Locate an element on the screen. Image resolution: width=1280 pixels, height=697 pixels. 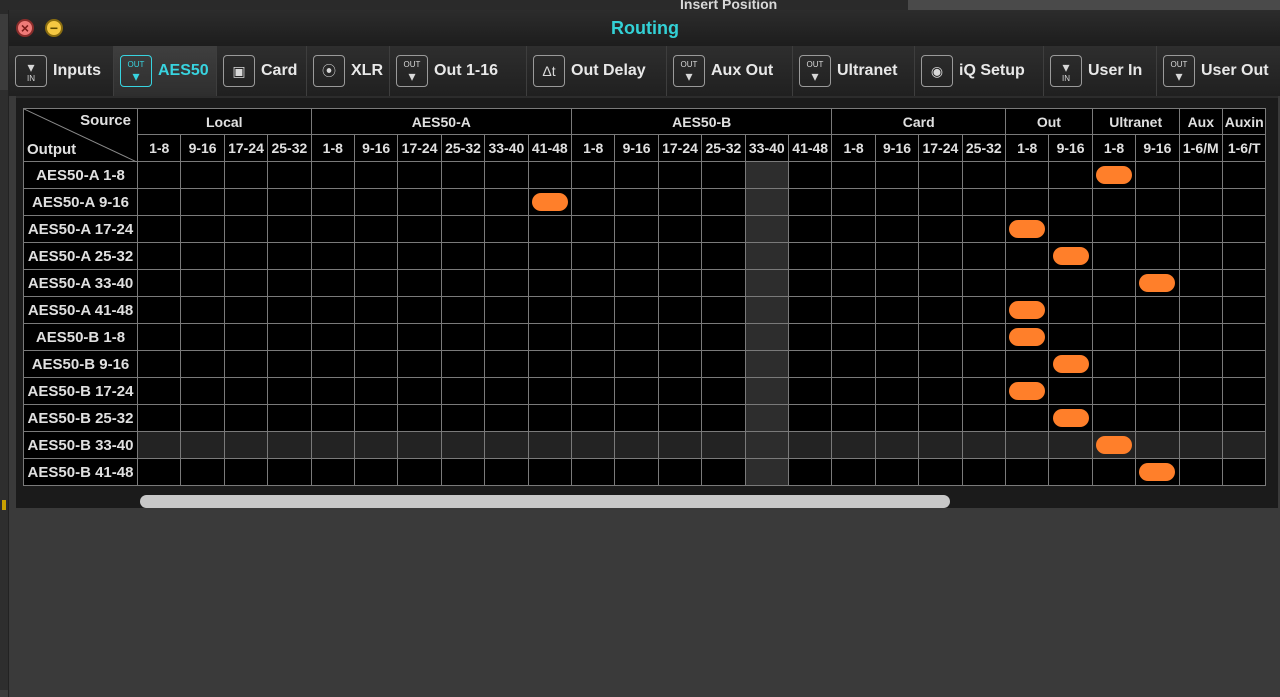
tab-inputs: ▾ IN Inputs is located at coordinates (61, 71).